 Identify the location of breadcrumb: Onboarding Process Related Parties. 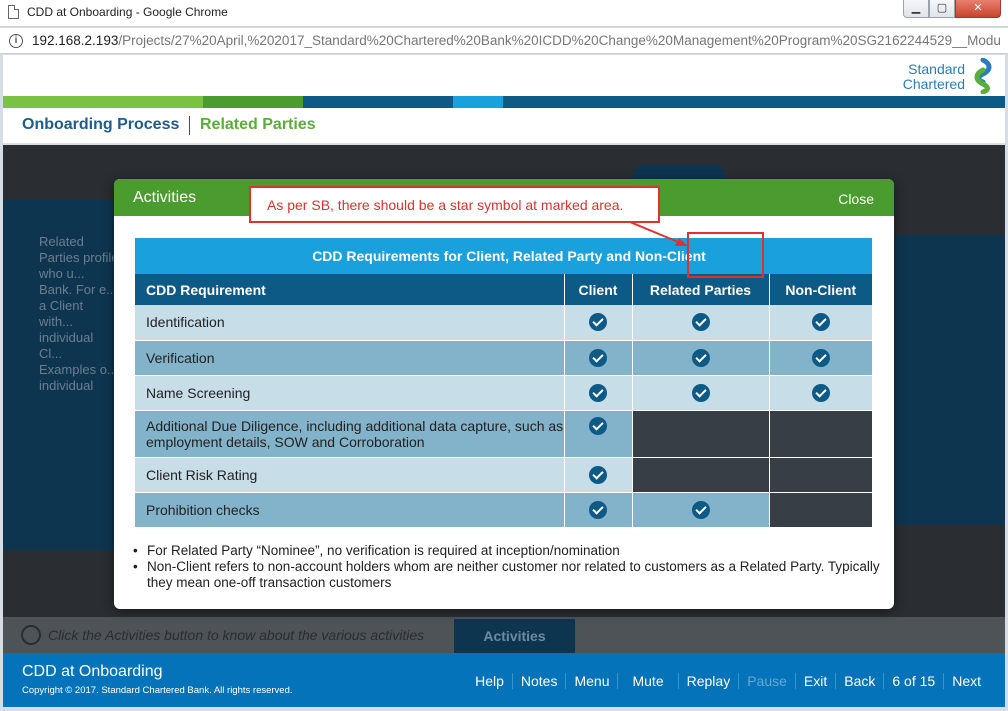
(504, 126).